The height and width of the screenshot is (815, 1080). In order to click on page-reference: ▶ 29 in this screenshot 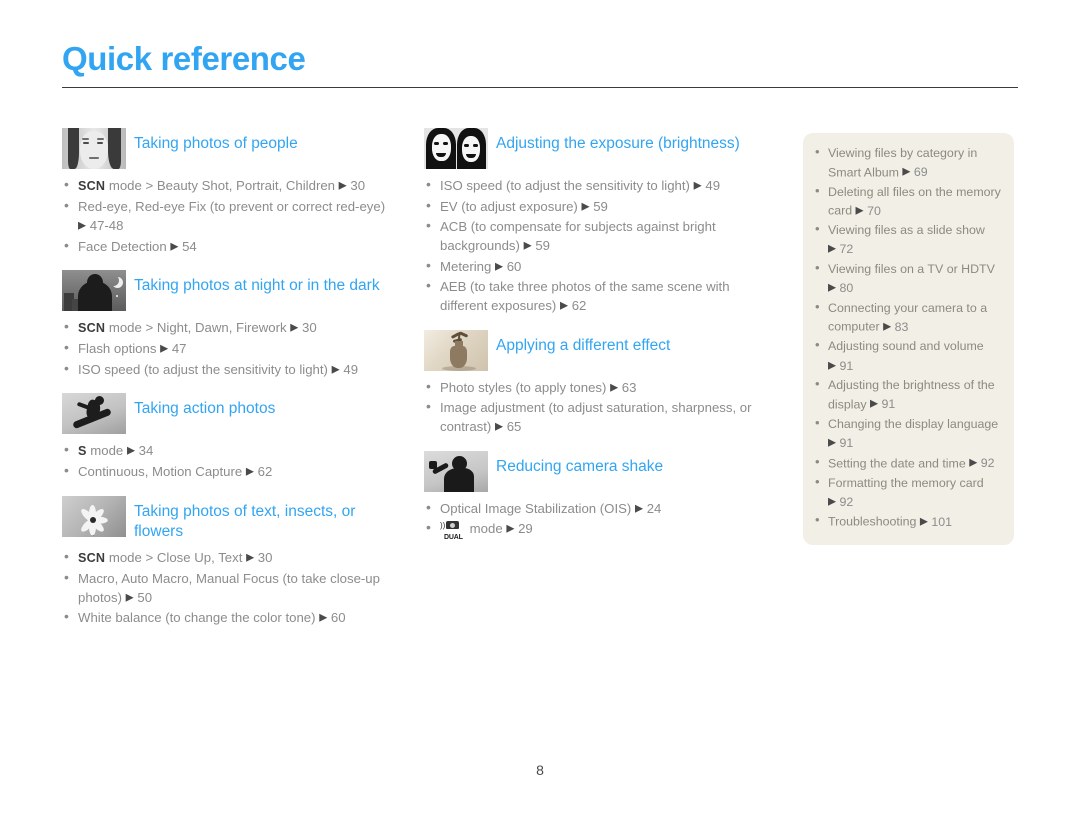, I will do `click(519, 528)`.